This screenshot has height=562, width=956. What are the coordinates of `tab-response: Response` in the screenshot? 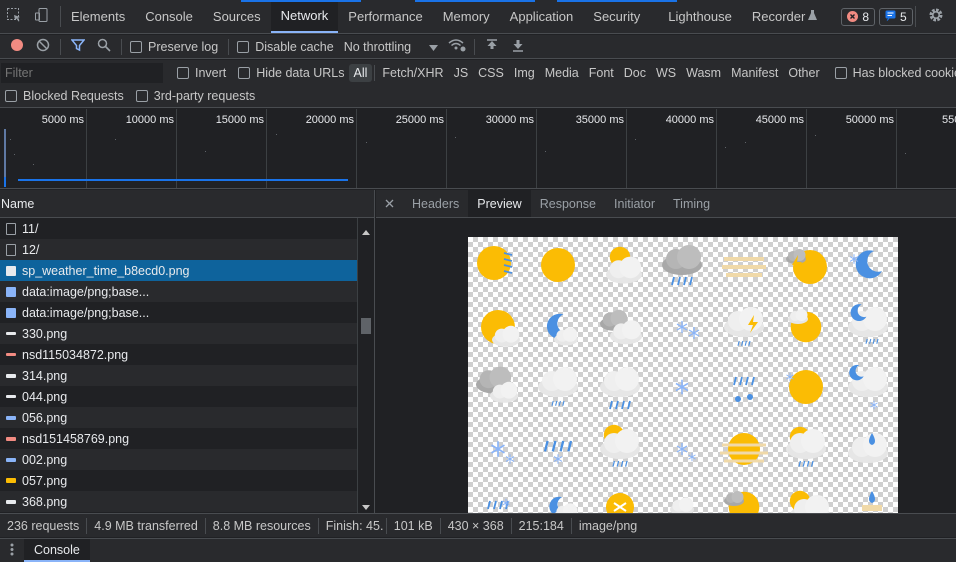 It's located at (568, 203).